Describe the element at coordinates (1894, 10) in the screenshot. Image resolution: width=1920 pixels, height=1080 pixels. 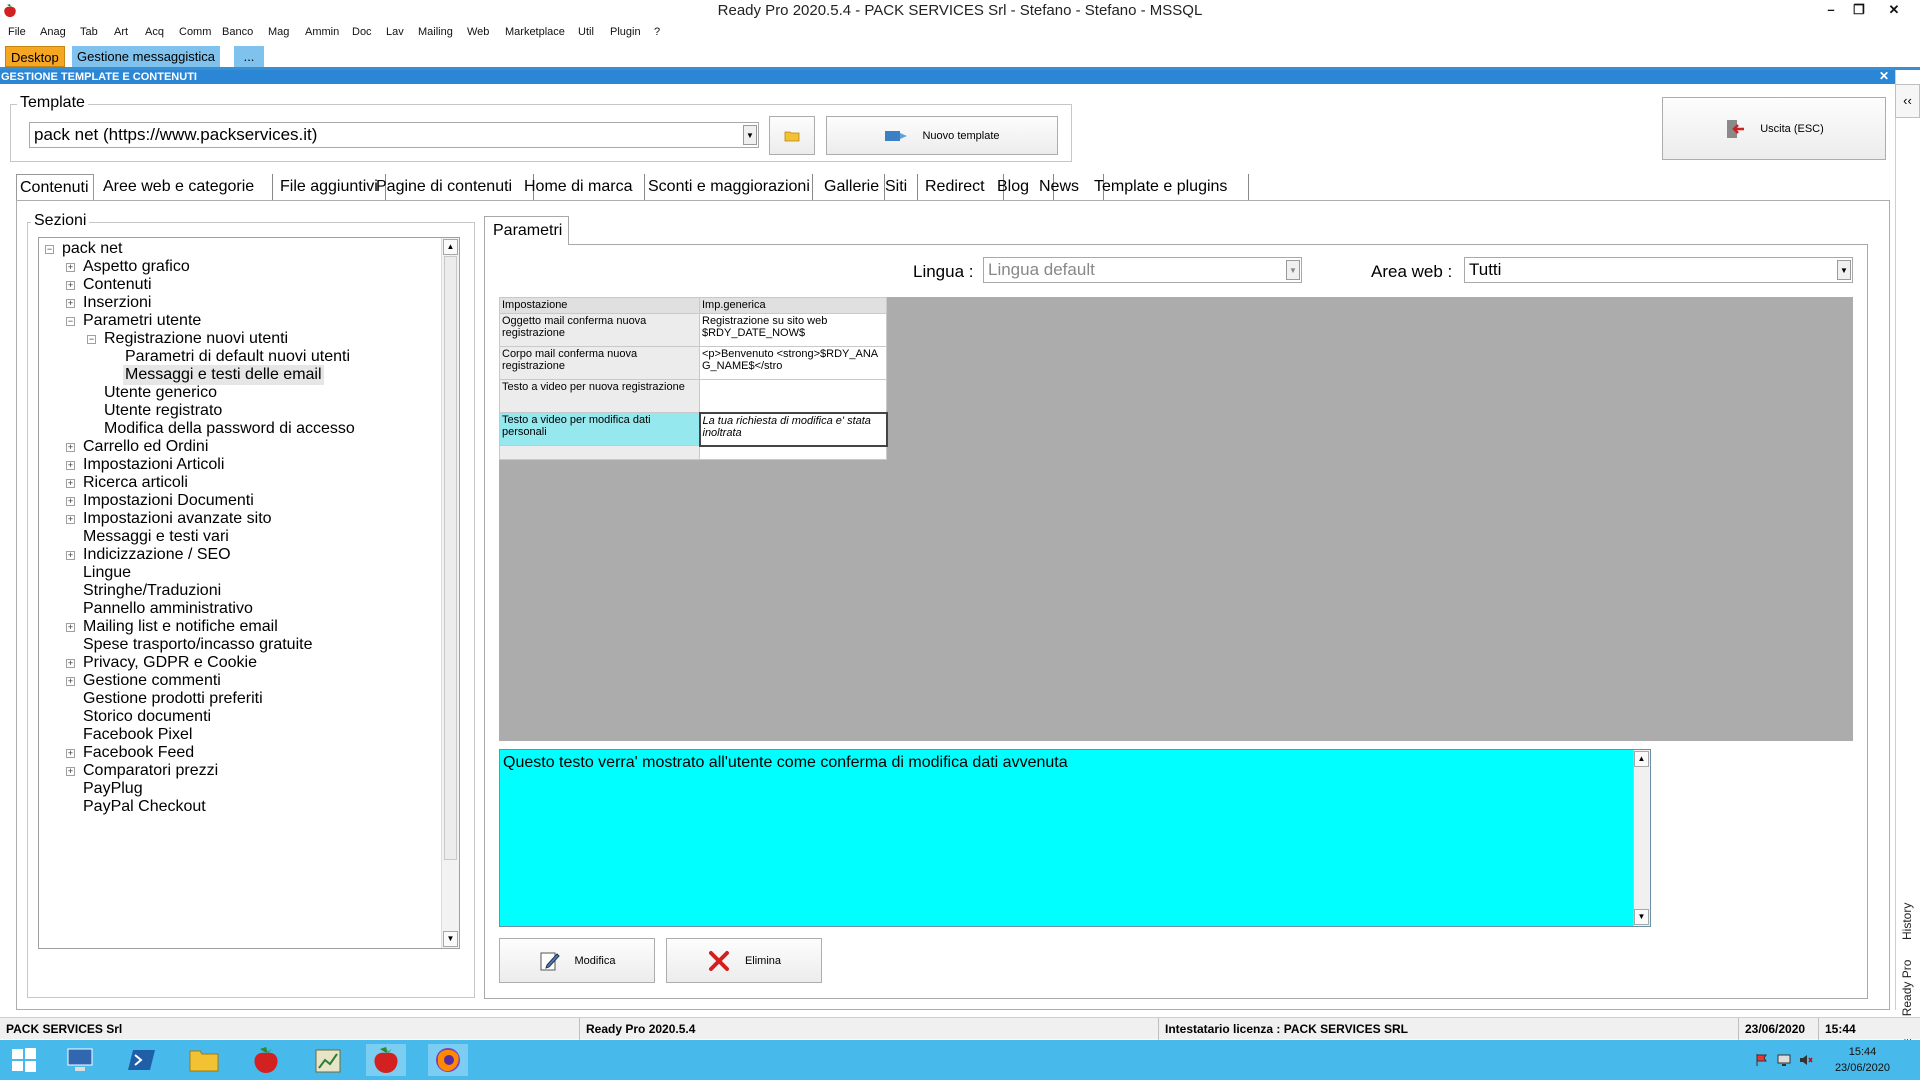
I see `close-window-button: ✕` at that location.